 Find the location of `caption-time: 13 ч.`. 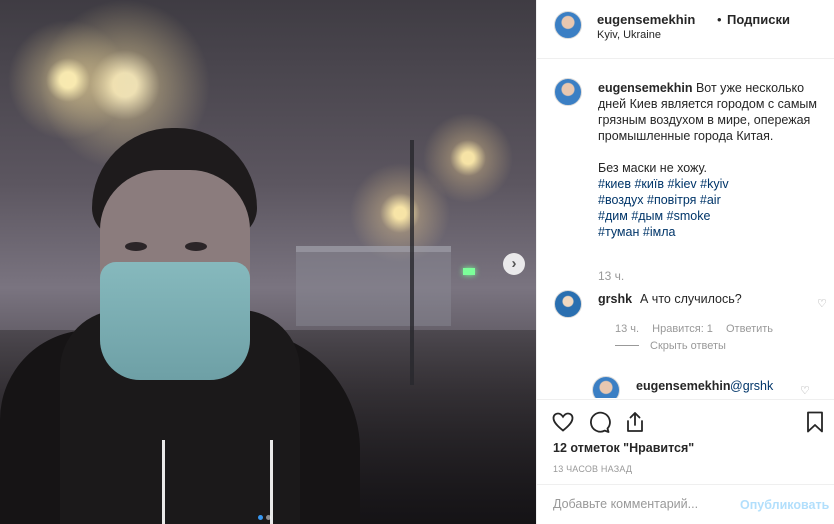

caption-time: 13 ч. is located at coordinates (611, 276).